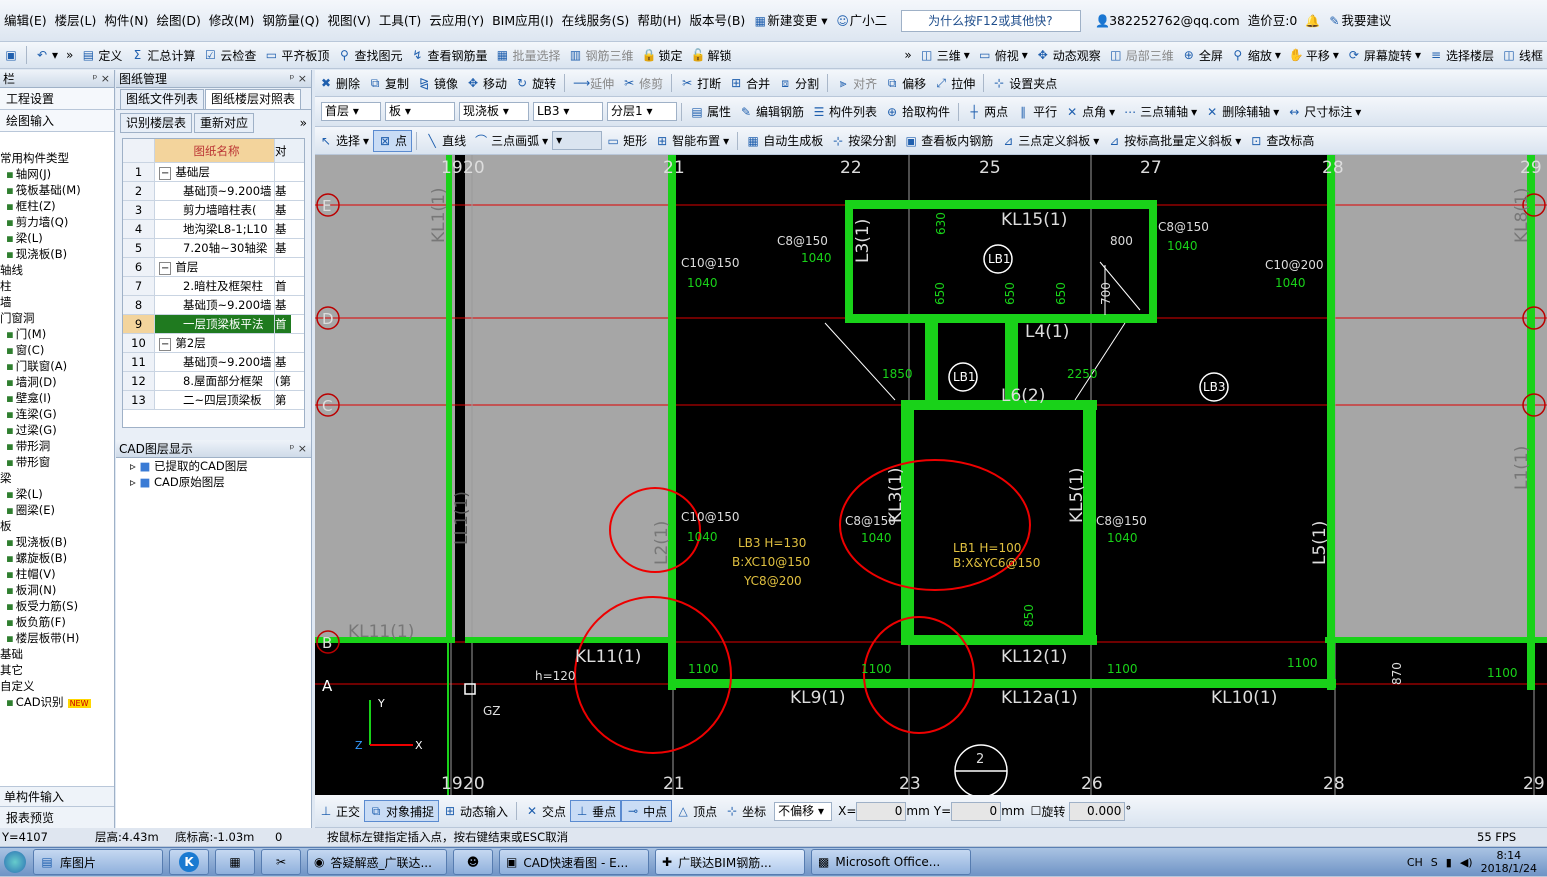 The image size is (1547, 877). What do you see at coordinates (162, 55) in the screenshot?
I see `calc-button: Σ 汇总计算` at bounding box center [162, 55].